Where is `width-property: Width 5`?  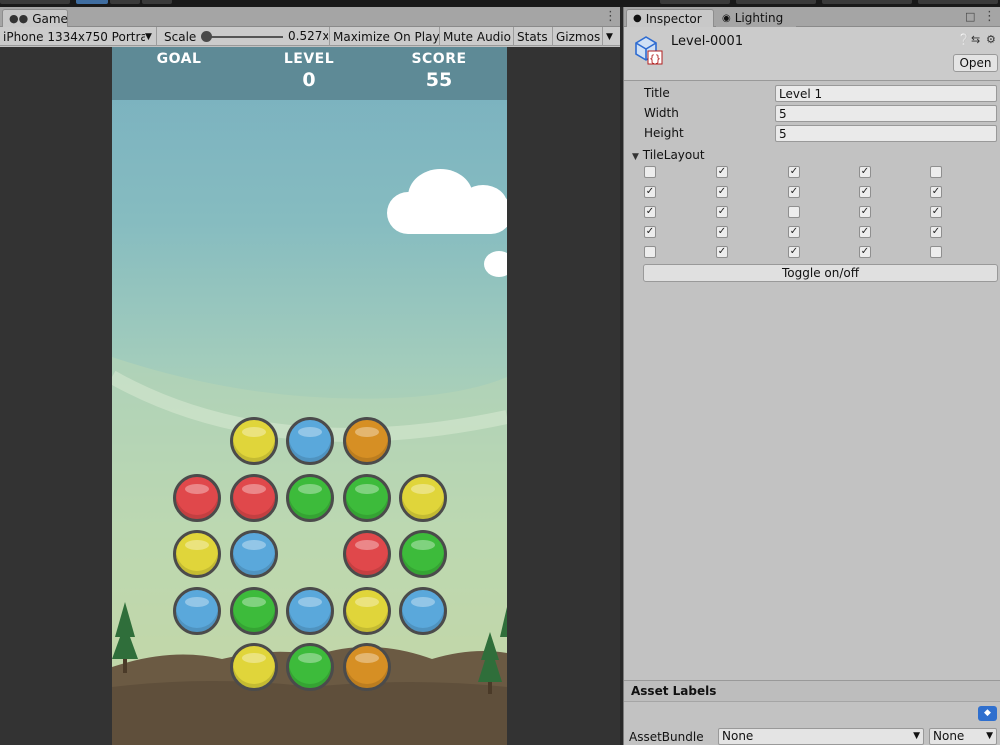 width-property: Width 5 is located at coordinates (812, 113).